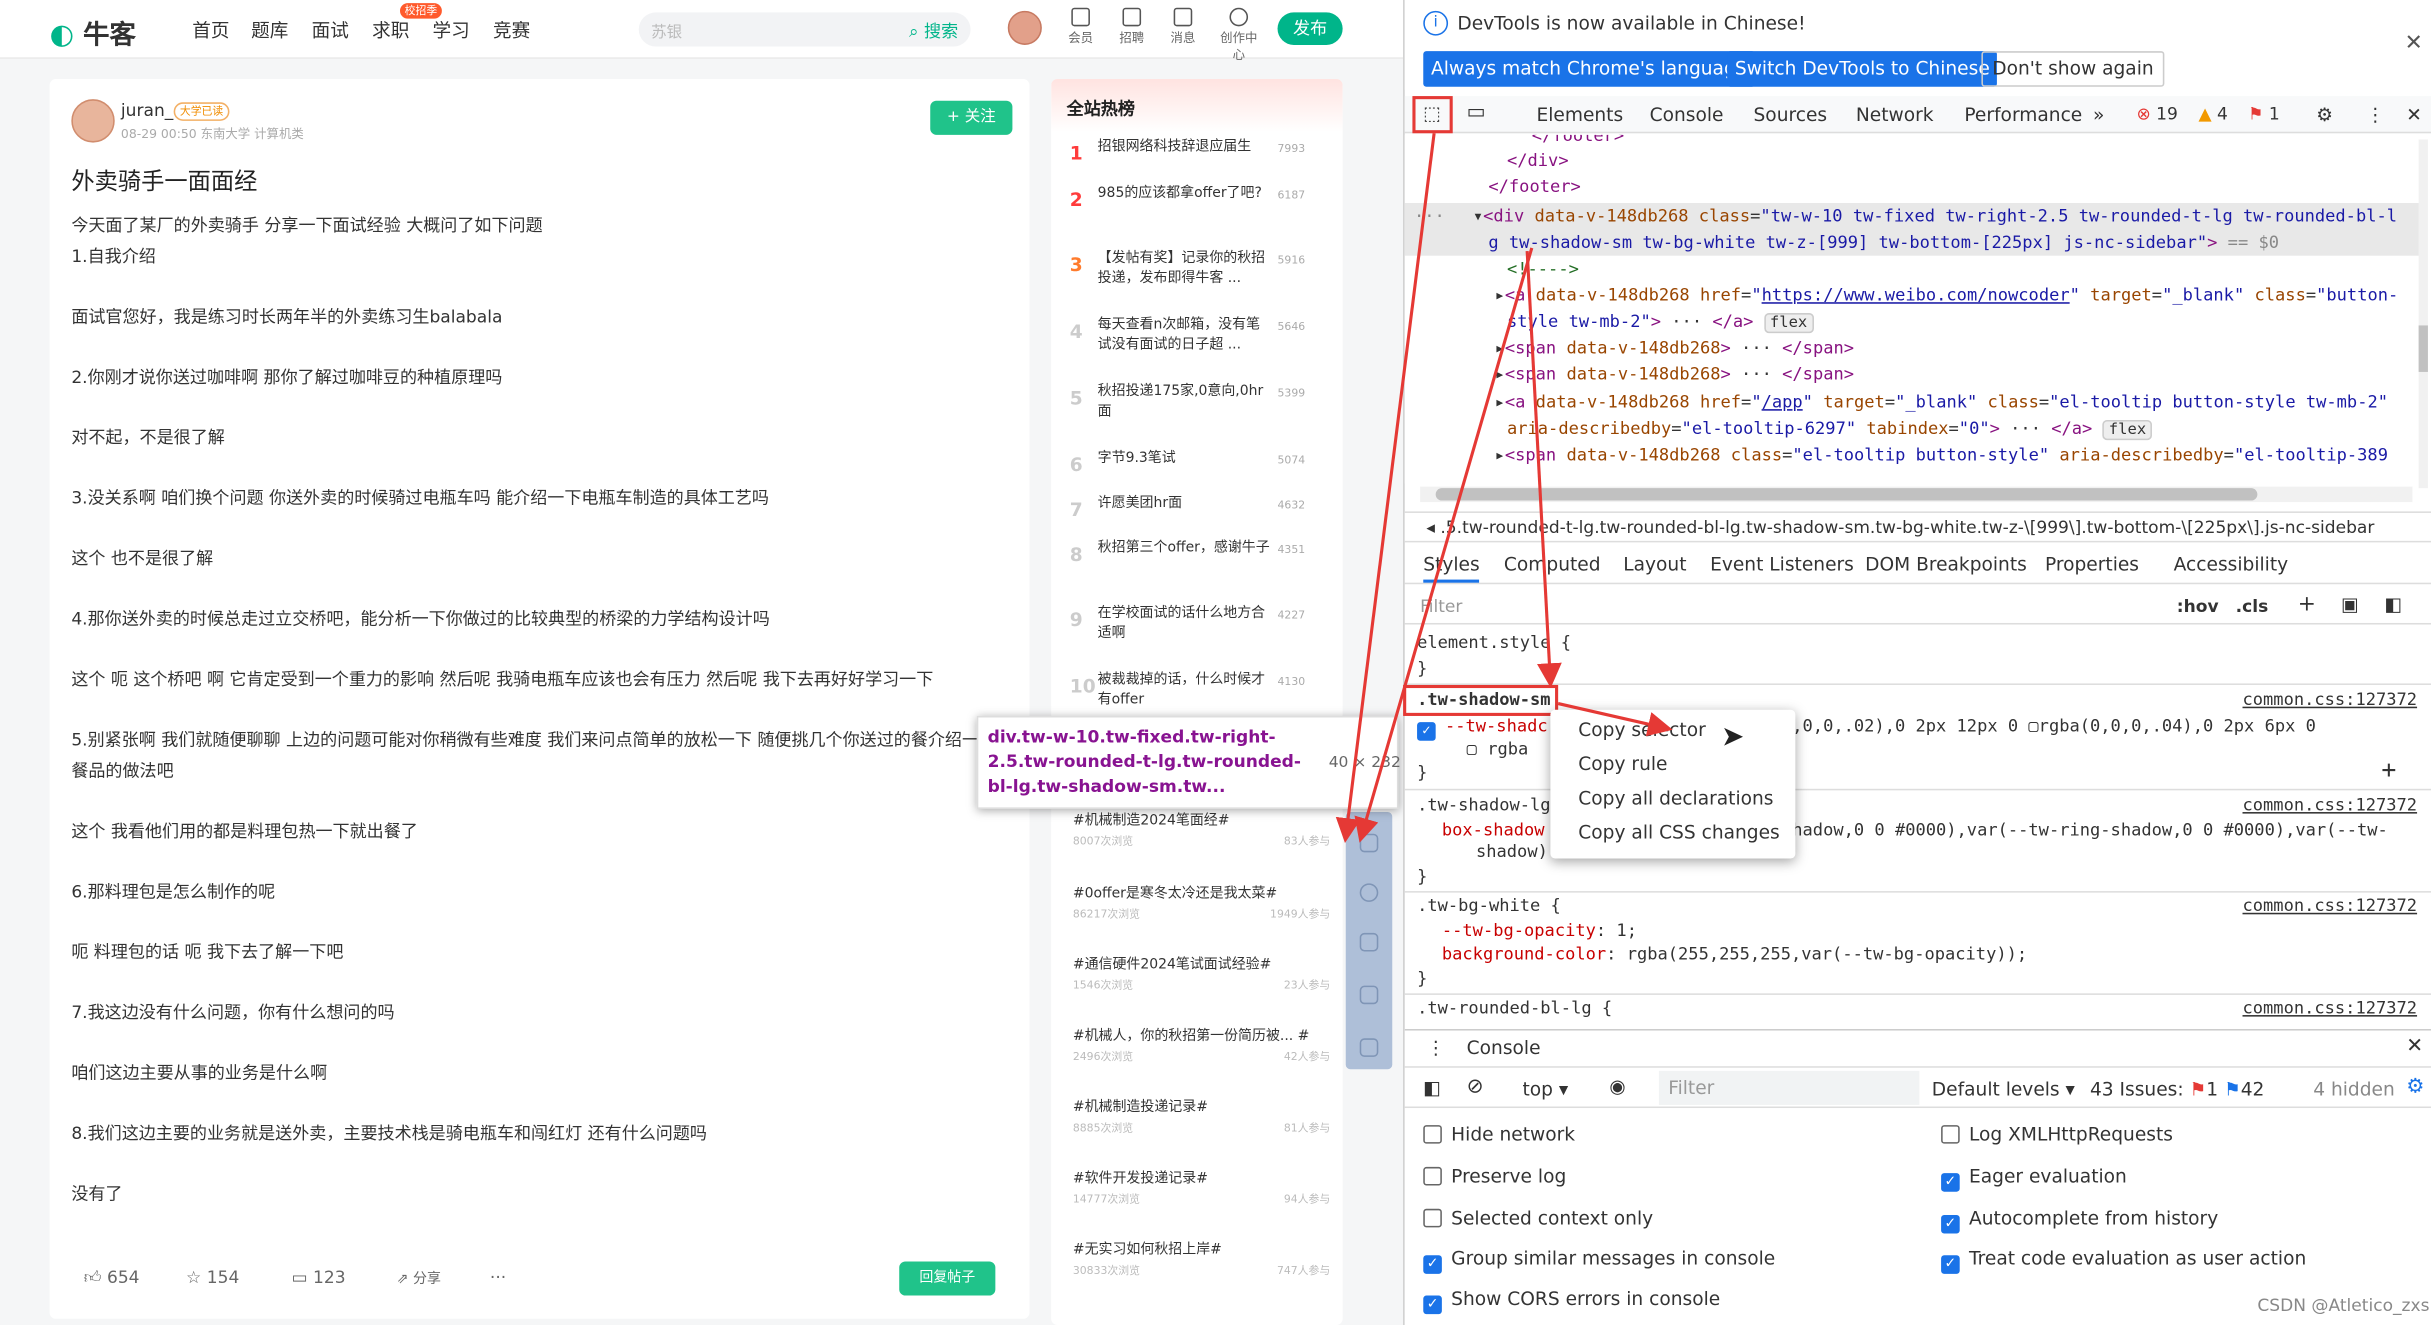 This screenshot has height=1325, width=2431. Describe the element at coordinates (1444, 545) in the screenshot. I see `arrow-node-to-sidebar` at that location.